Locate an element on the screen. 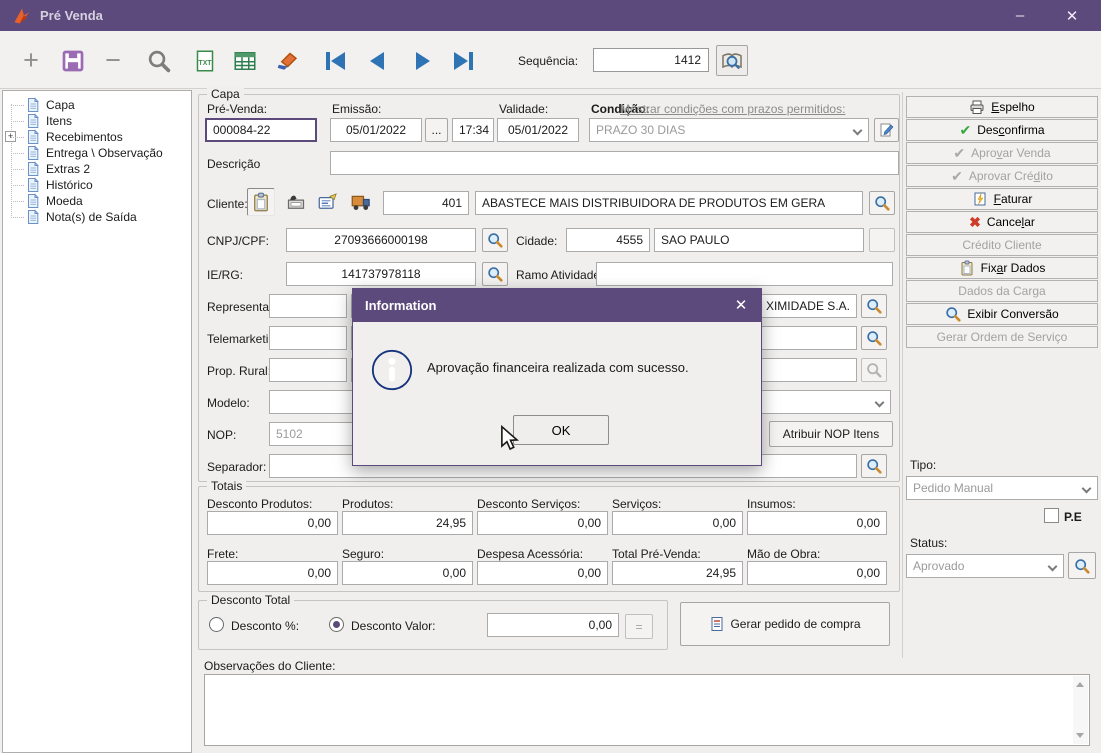 The image size is (1101, 753). separador-search-button is located at coordinates (874, 466).